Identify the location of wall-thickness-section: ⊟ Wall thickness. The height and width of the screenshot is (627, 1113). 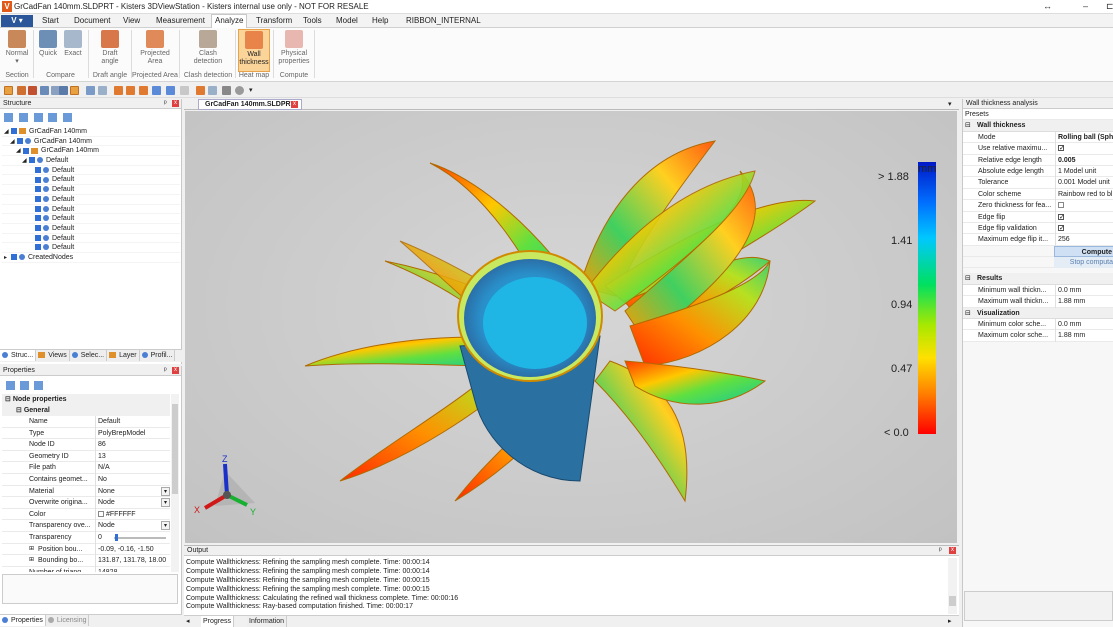
(1038, 126).